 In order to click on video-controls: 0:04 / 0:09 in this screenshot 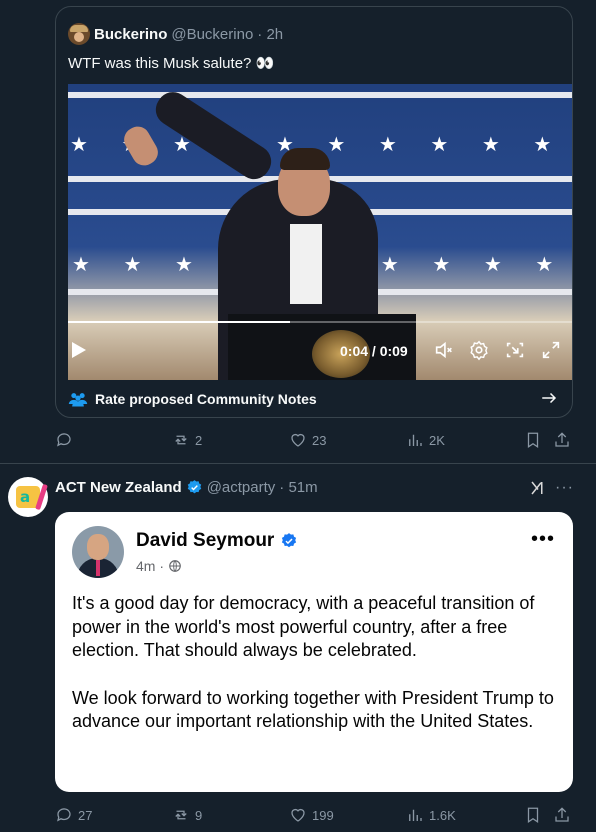, I will do `click(320, 351)`.